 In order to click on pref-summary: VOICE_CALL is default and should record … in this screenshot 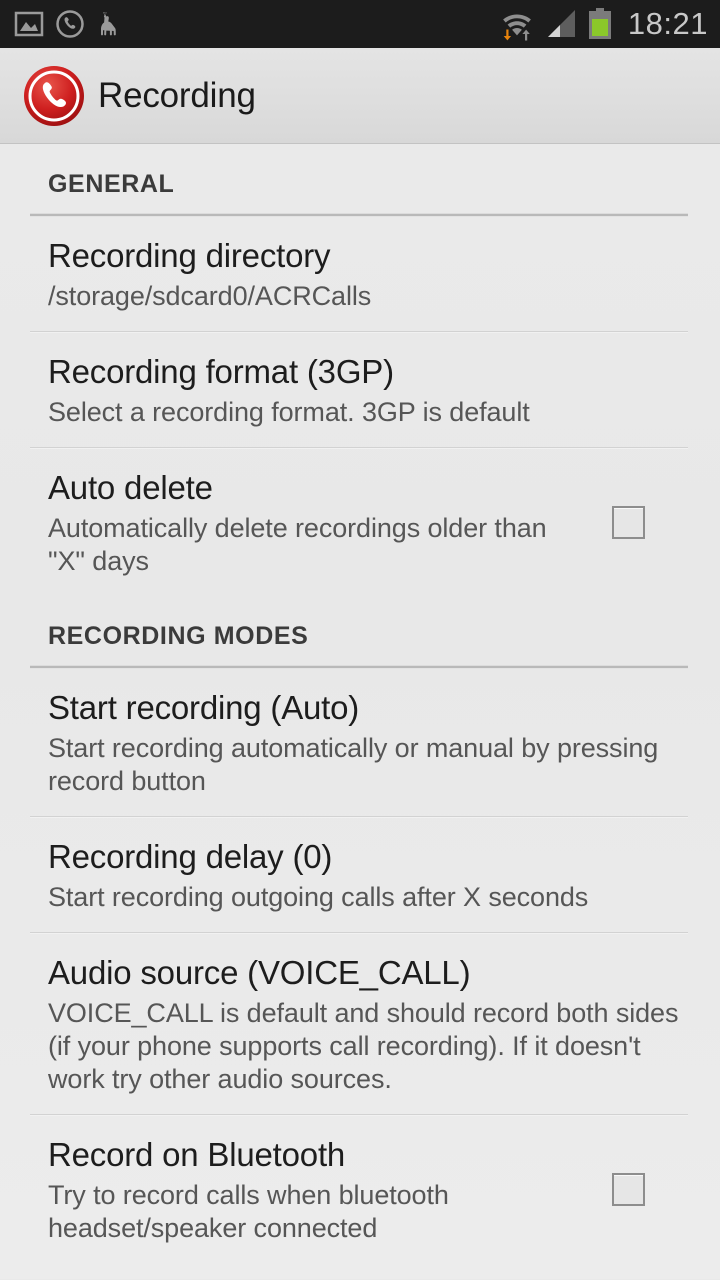, I will do `click(363, 1046)`.